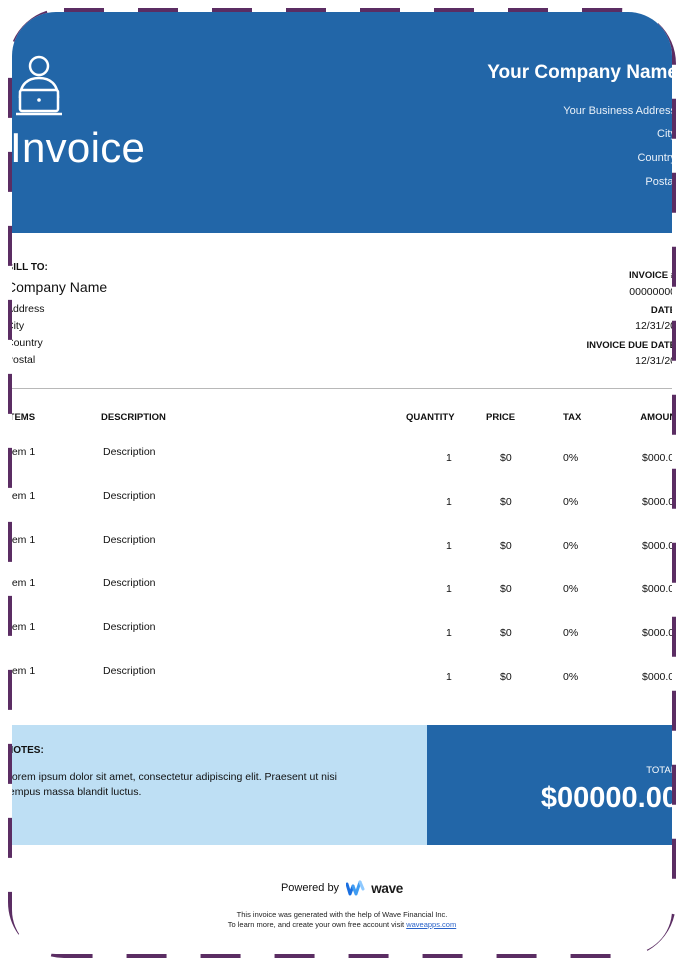 This screenshot has width=684, height=966. Describe the element at coordinates (355, 888) in the screenshot. I see `wave-logo-icon` at that location.